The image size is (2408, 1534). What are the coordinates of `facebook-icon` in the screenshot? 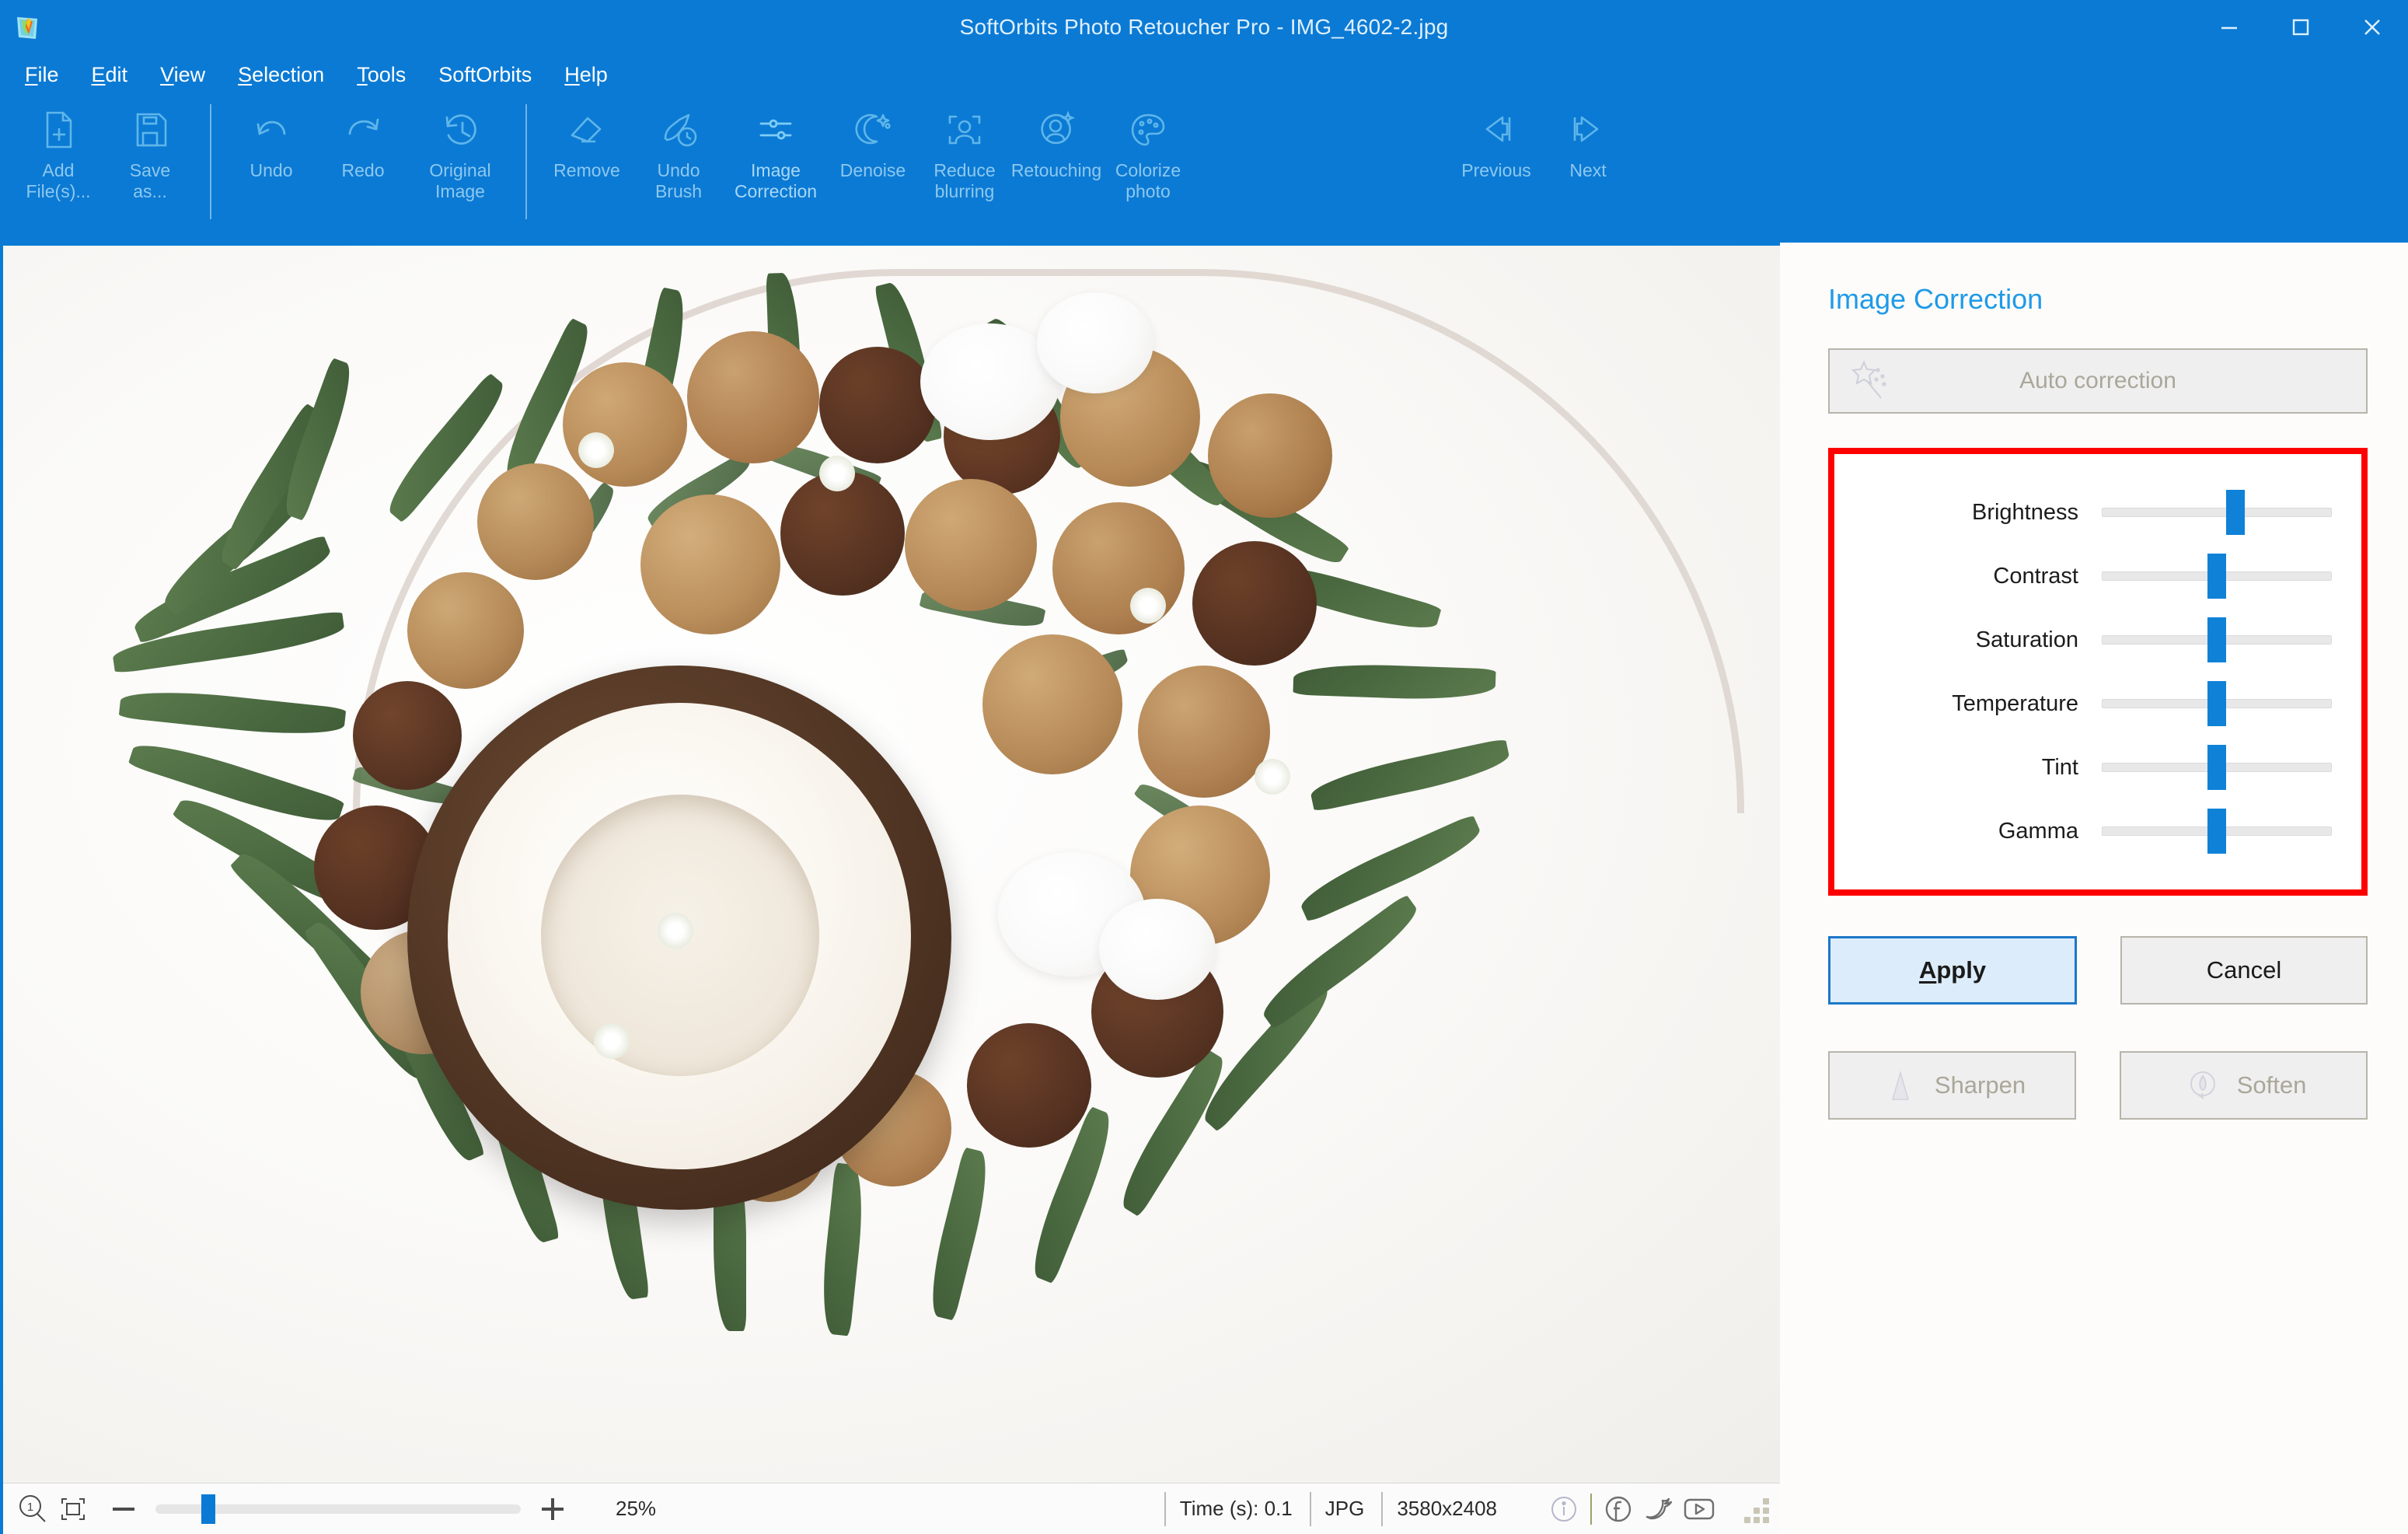 It's located at (1618, 1509).